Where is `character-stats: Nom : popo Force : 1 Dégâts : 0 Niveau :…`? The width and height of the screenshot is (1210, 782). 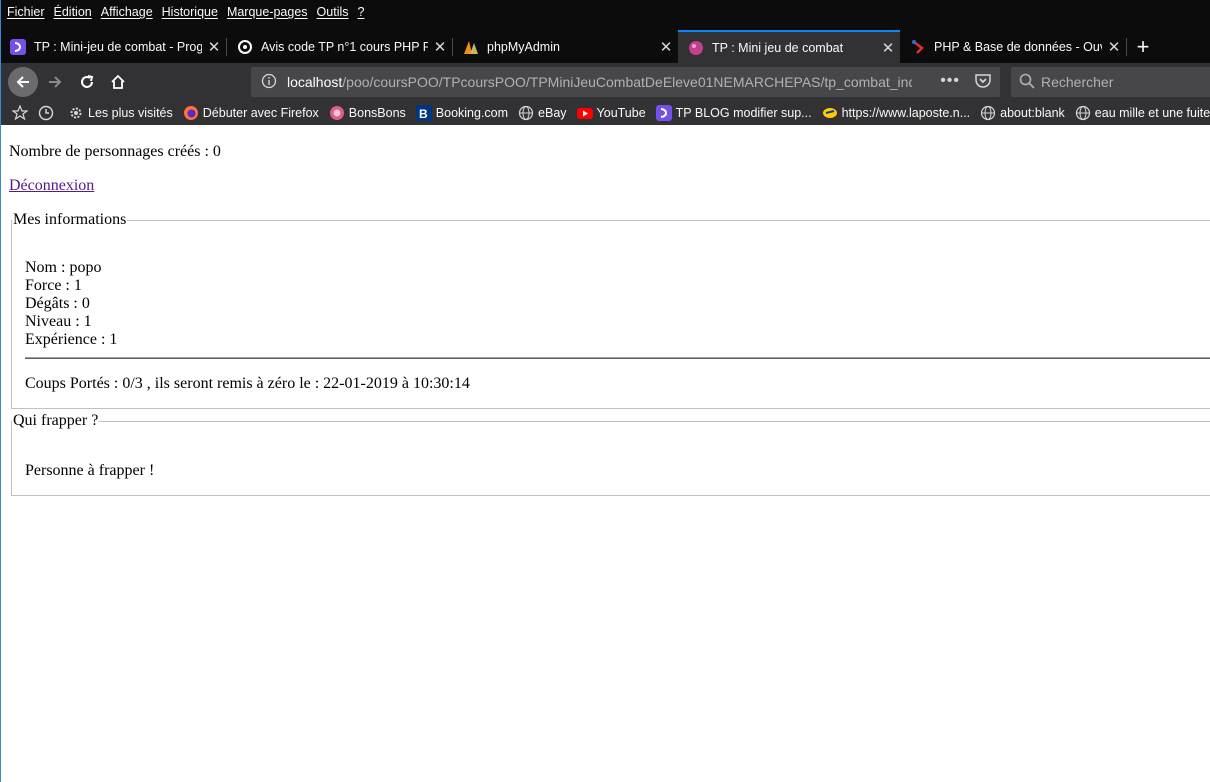 character-stats: Nom : popo Force : 1 Dégâts : 0 Niveau :… is located at coordinates (71, 304).